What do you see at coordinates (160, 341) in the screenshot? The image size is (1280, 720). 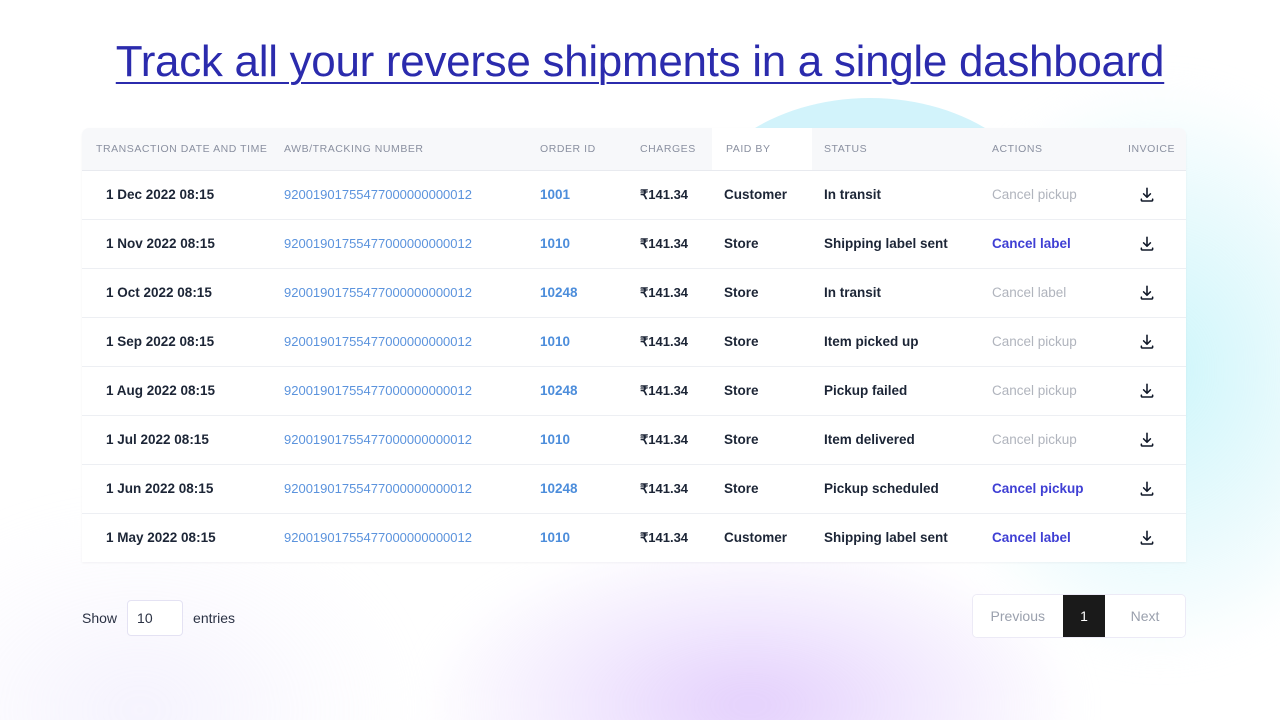 I see `cell-transaction-date: 1 Sep 2022 08:15` at bounding box center [160, 341].